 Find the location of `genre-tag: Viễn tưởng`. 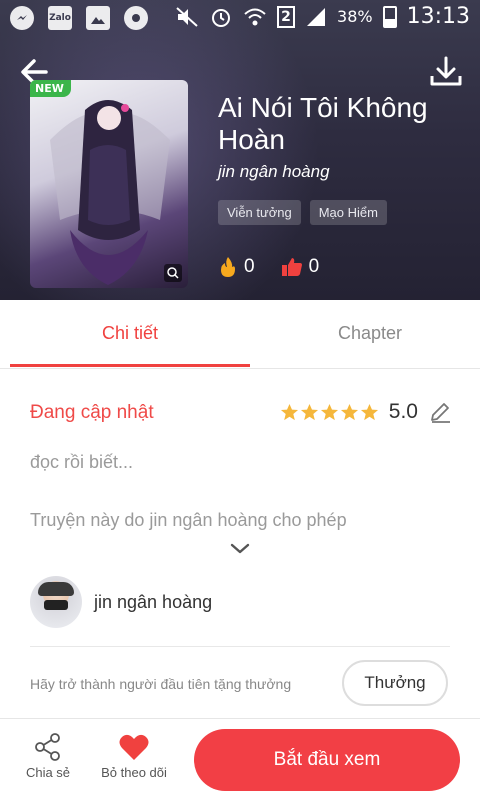

genre-tag: Viễn tưởng is located at coordinates (259, 212).